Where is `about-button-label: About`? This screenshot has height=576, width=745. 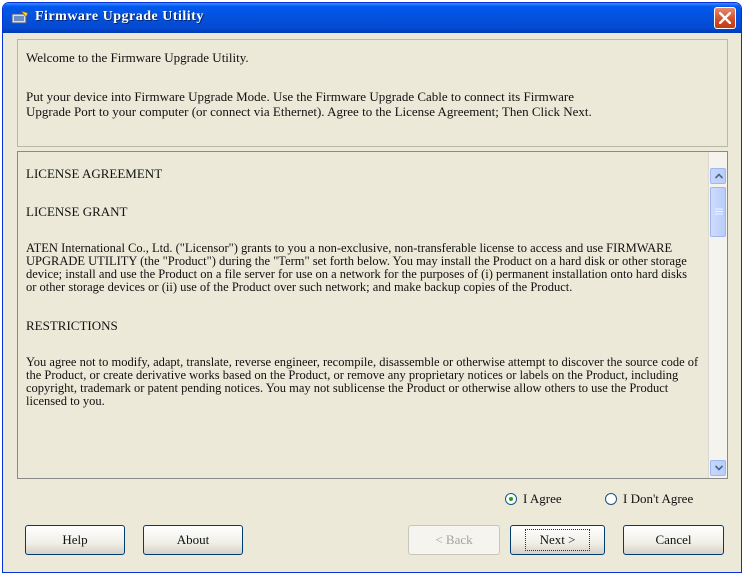
about-button-label: About is located at coordinates (193, 539).